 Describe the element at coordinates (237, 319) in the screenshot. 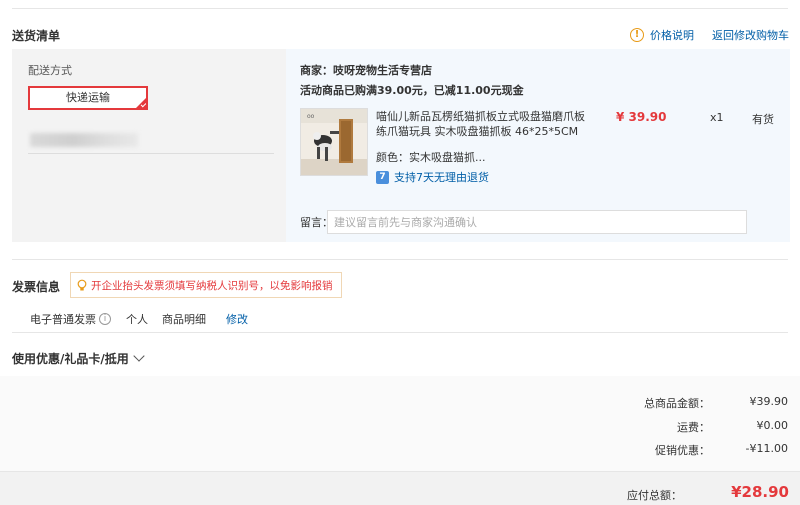

I see `invoice-modify-link: 修改` at that location.